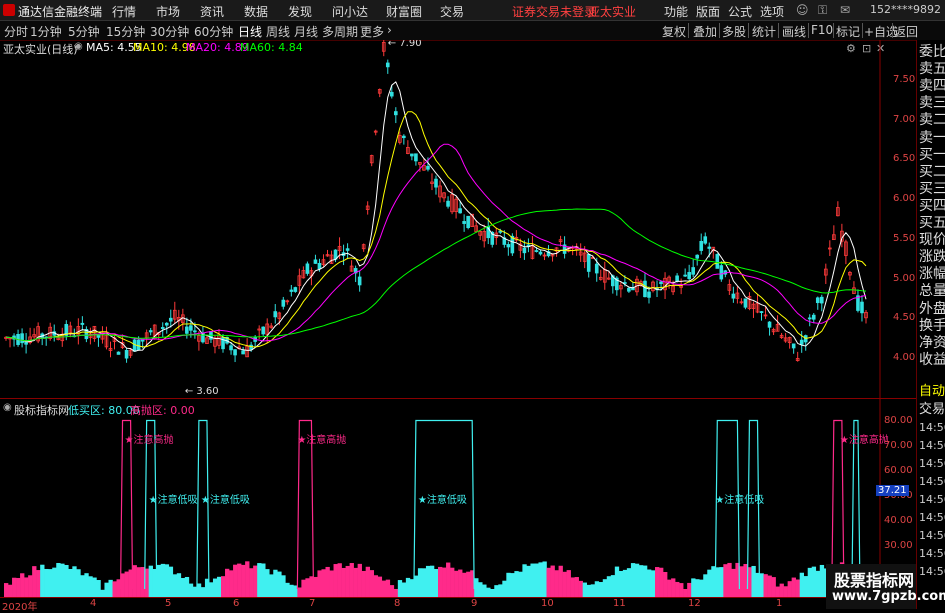 The height and width of the screenshot is (613, 945). What do you see at coordinates (169, 31) in the screenshot?
I see `period-30min: 30分钟` at bounding box center [169, 31].